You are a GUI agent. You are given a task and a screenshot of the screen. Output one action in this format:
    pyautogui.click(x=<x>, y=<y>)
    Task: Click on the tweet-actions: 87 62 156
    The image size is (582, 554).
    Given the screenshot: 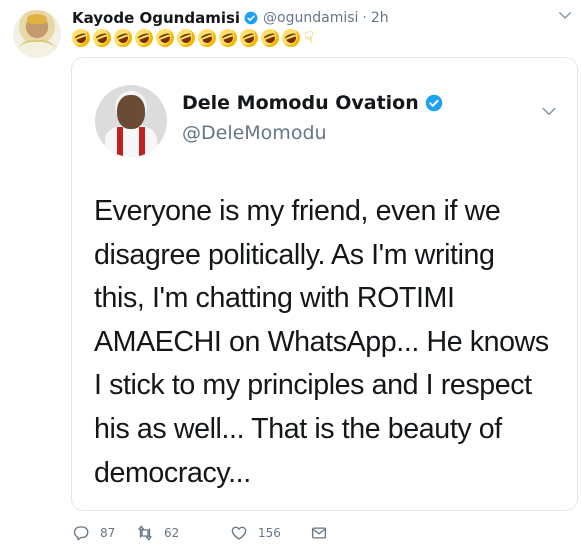 What is the action you would take?
    pyautogui.click(x=200, y=533)
    